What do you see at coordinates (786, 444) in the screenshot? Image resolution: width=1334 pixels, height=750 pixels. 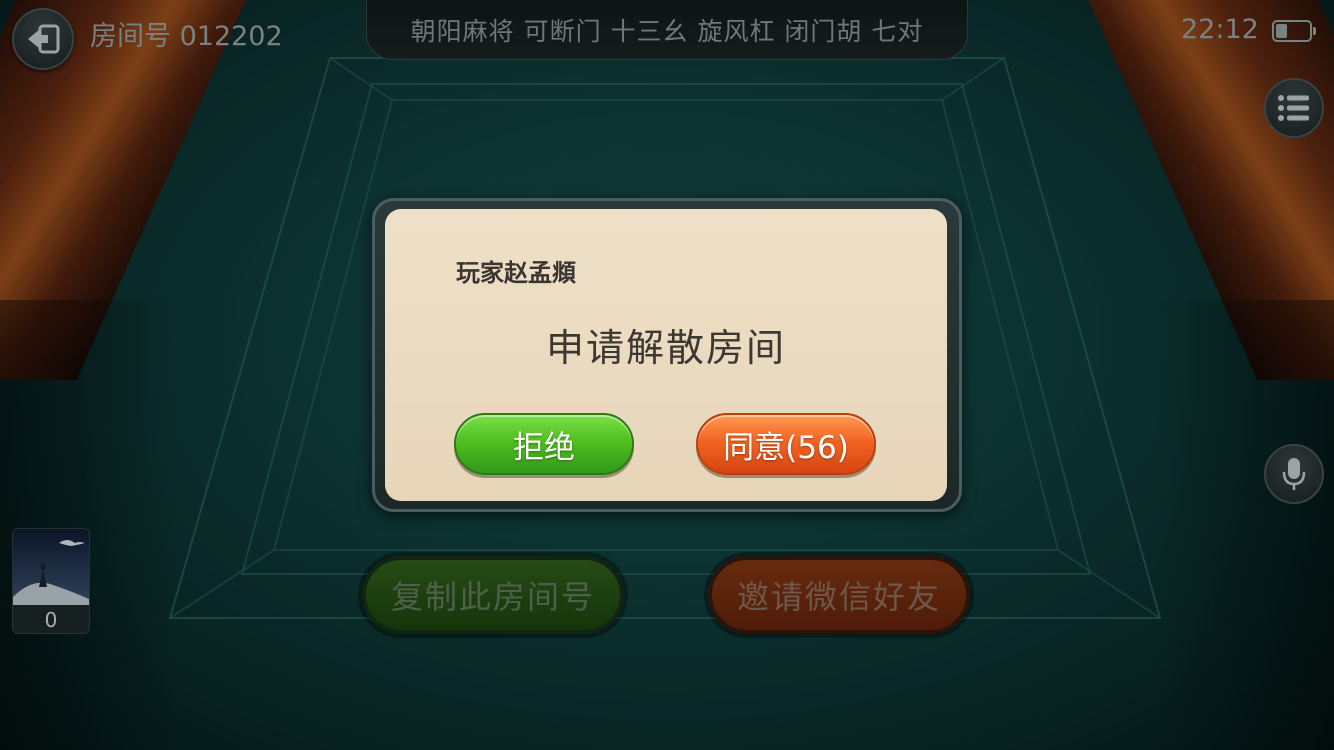 I see `agree-button: 同意(56)` at bounding box center [786, 444].